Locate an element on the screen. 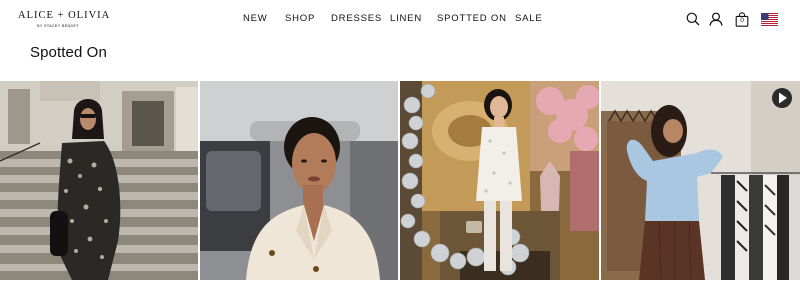  nav-item-dresses: DRESSES is located at coordinates (356, 19).